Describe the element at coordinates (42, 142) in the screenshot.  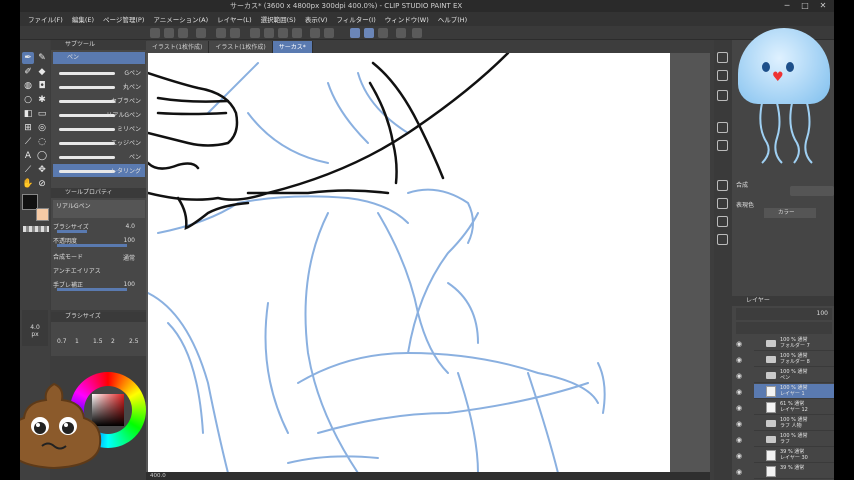
I see `operation-tool-icon: ◌` at that location.